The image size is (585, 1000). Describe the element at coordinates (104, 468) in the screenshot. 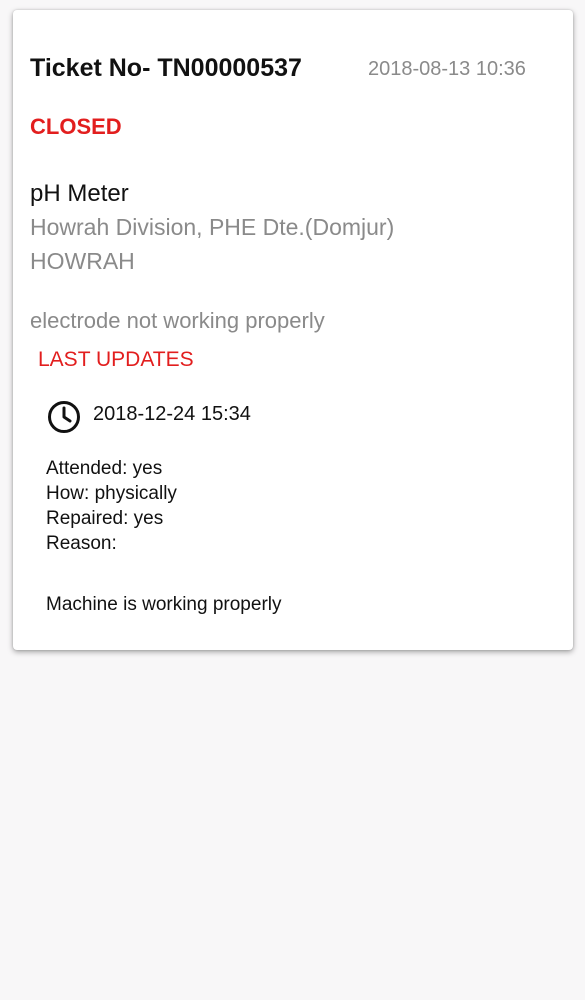

I see `attended-line: Attended: yes` at that location.